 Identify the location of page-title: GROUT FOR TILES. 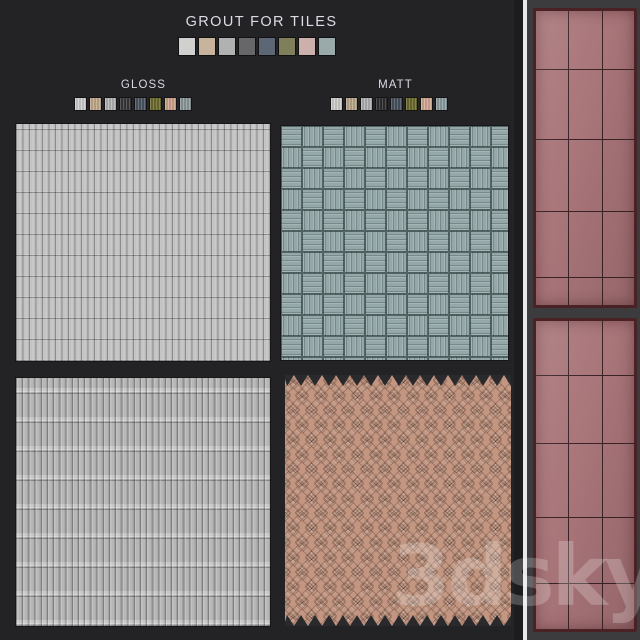
(261, 22).